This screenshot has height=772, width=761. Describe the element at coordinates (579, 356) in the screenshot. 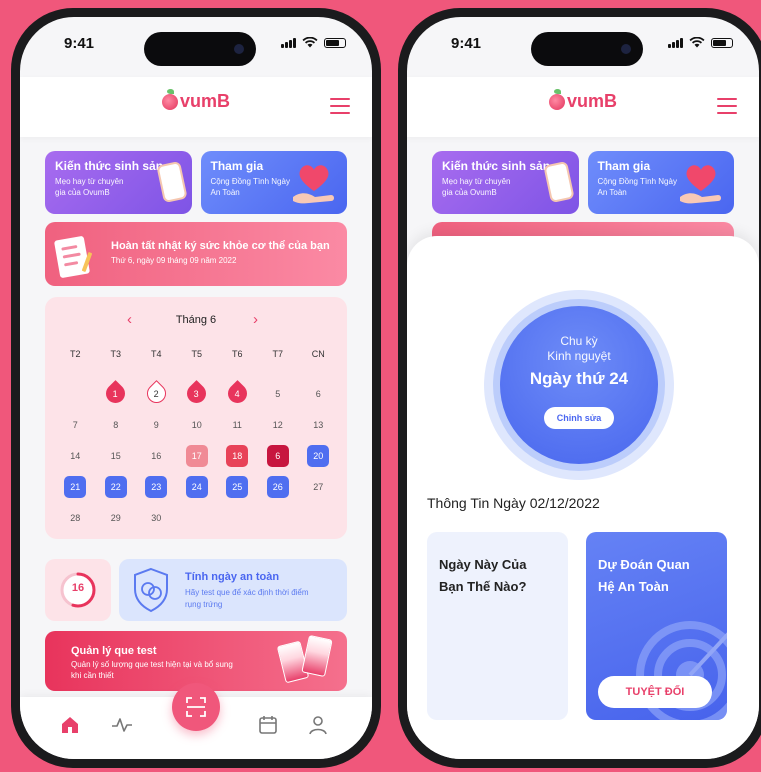

I see `cycle-sublabel: Kinh nguyệt` at that location.